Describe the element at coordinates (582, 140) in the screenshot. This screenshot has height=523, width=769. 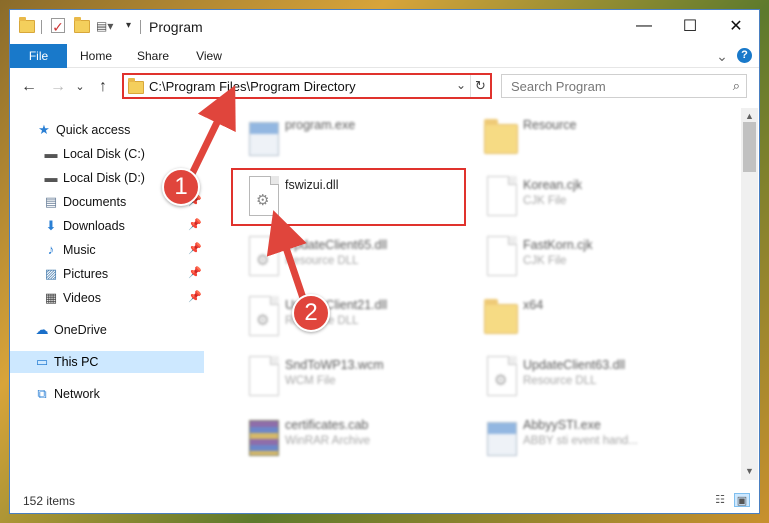
I see `file-item: Resource` at that location.